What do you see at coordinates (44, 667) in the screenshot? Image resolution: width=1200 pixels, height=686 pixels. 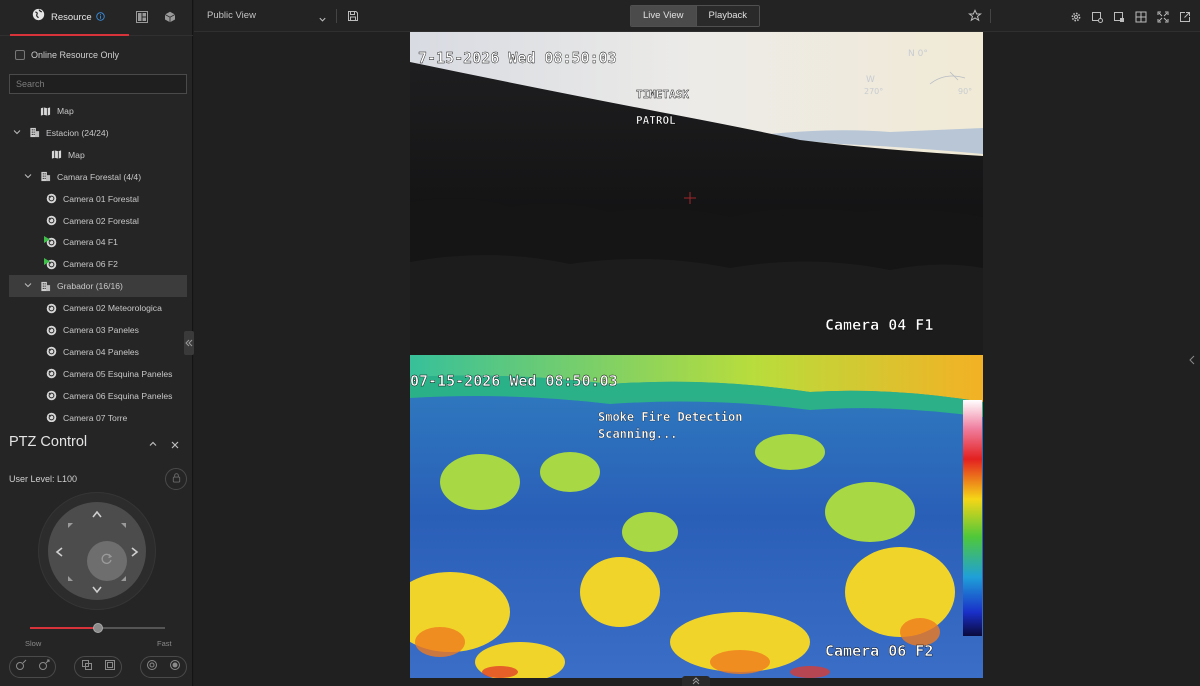 I see `zoom-in-icon` at bounding box center [44, 667].